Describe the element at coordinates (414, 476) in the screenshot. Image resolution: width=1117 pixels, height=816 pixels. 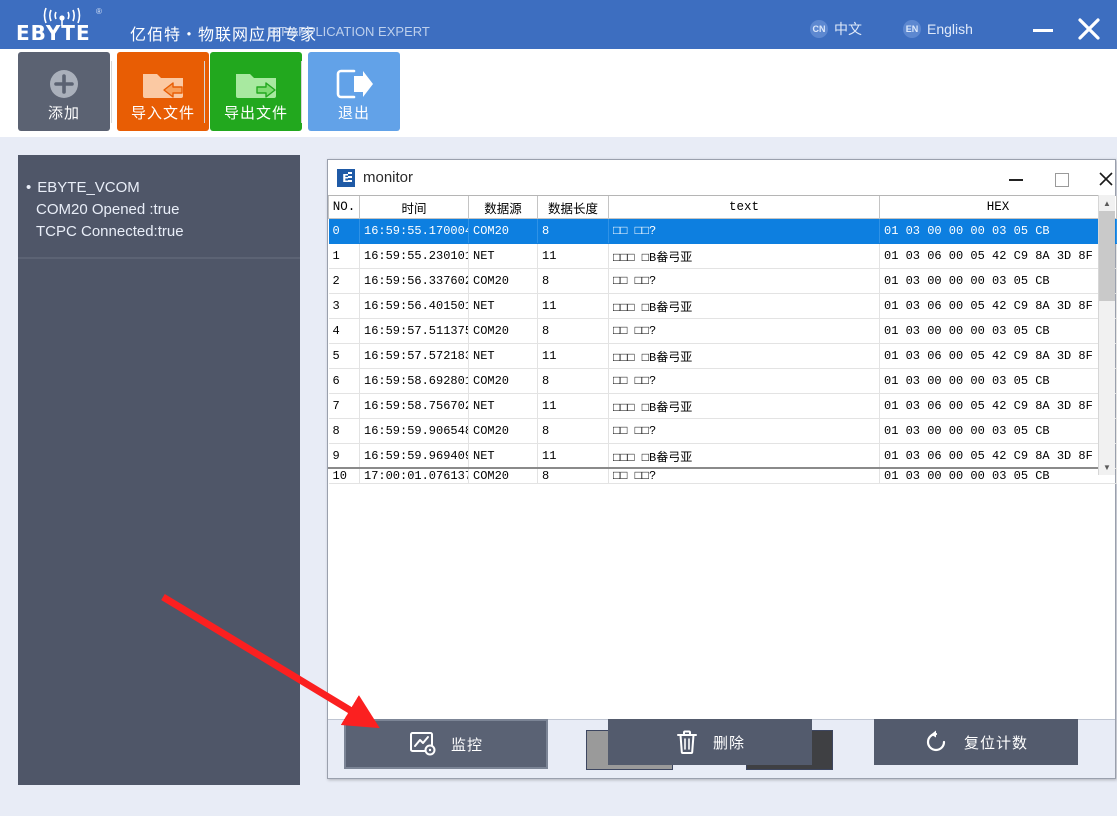
I see `cell-time: 17:00:01.0761370` at that location.